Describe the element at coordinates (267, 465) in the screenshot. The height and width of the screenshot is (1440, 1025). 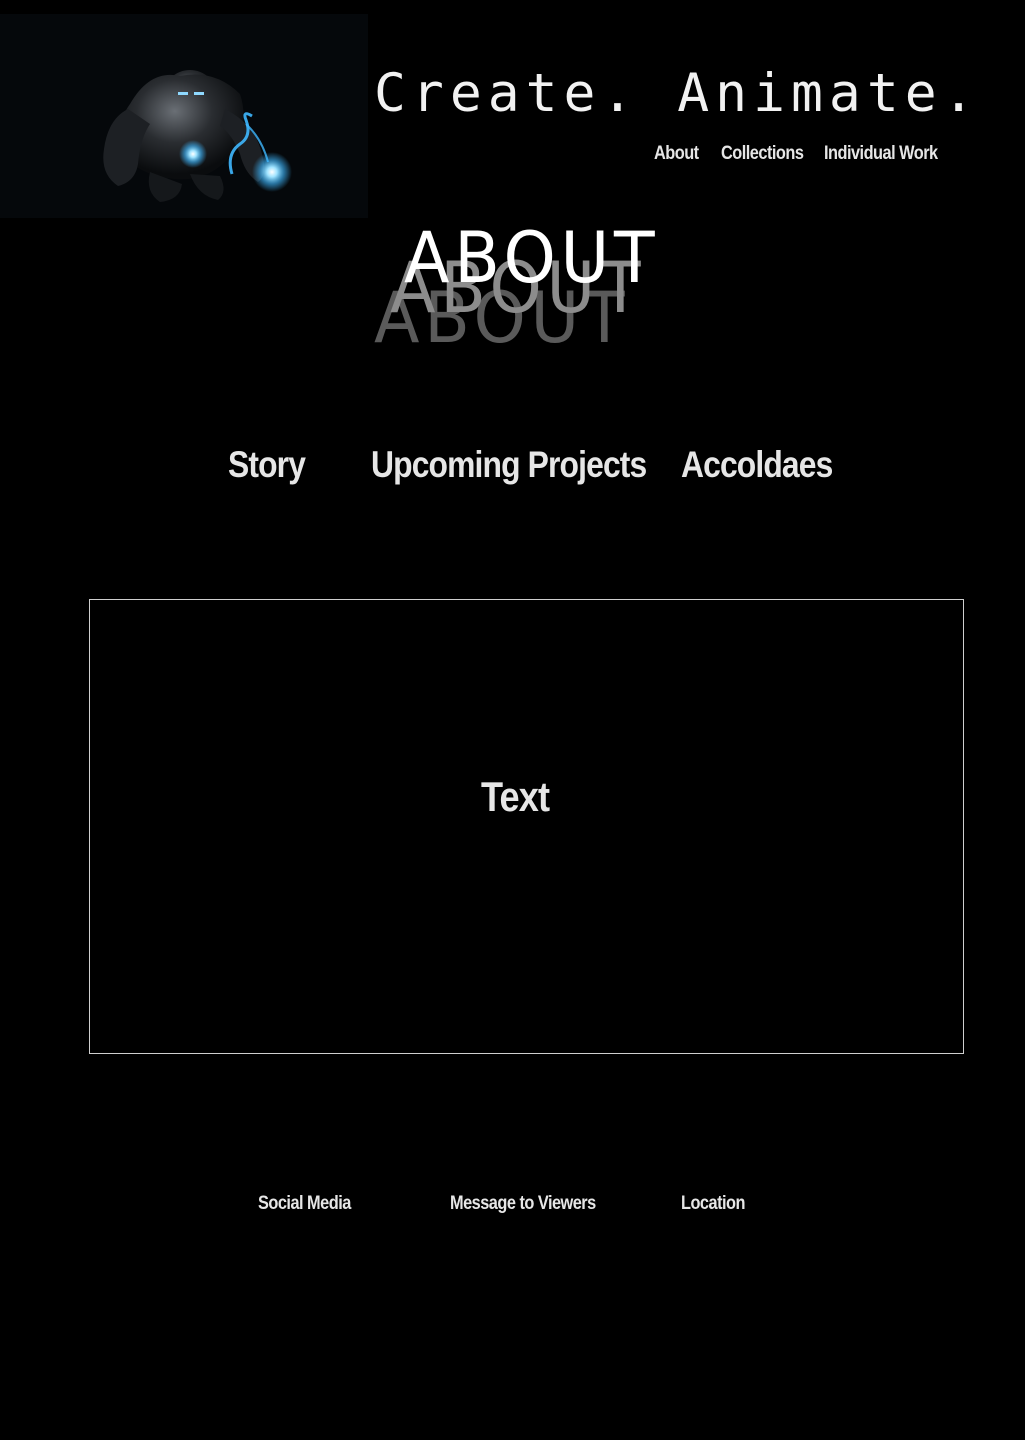
I see `tab-story: Story` at that location.